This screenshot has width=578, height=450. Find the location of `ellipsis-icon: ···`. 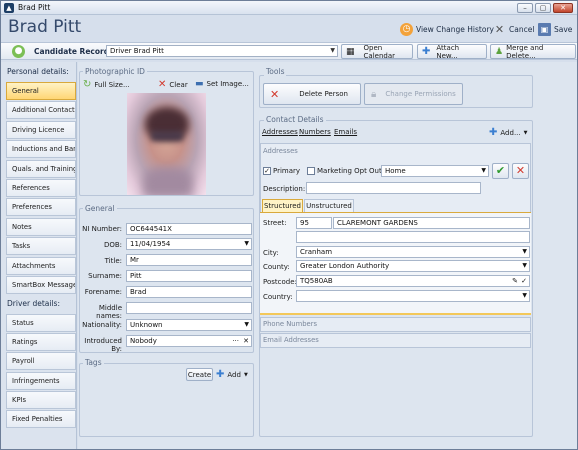

ellipsis-icon: ··· is located at coordinates (235, 341).